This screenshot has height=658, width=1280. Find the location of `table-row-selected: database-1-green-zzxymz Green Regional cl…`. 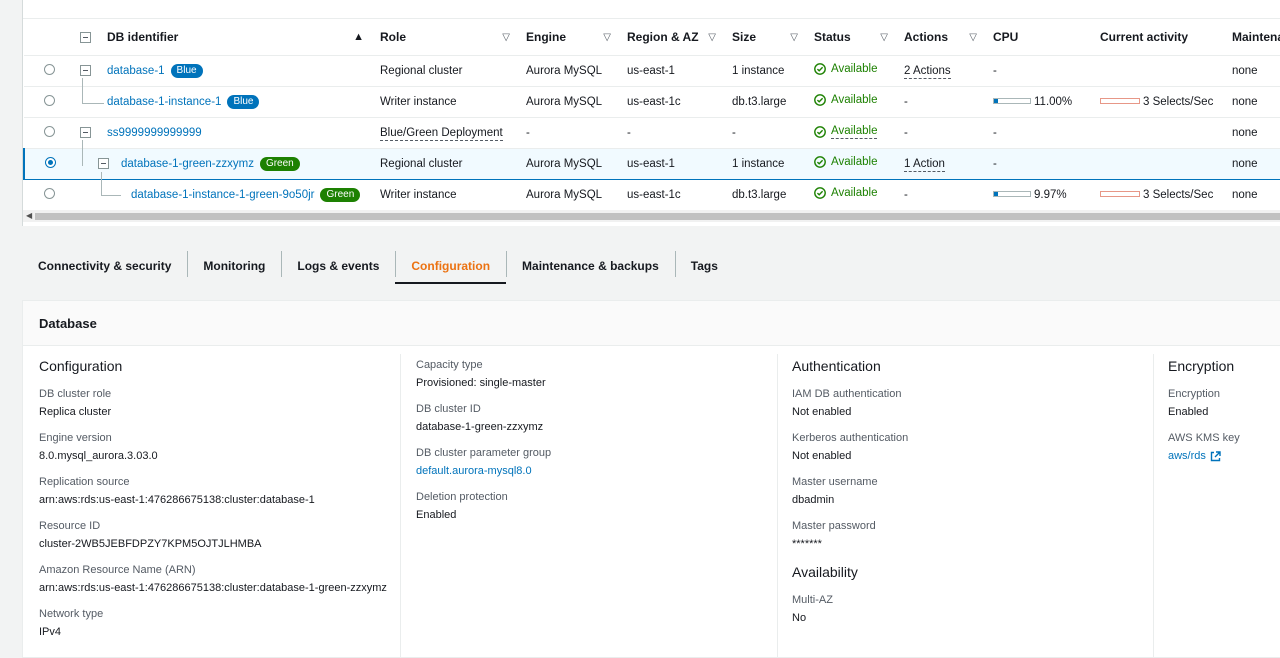

table-row-selected: database-1-green-zzxymz Green Regional cl… is located at coordinates (651, 163).